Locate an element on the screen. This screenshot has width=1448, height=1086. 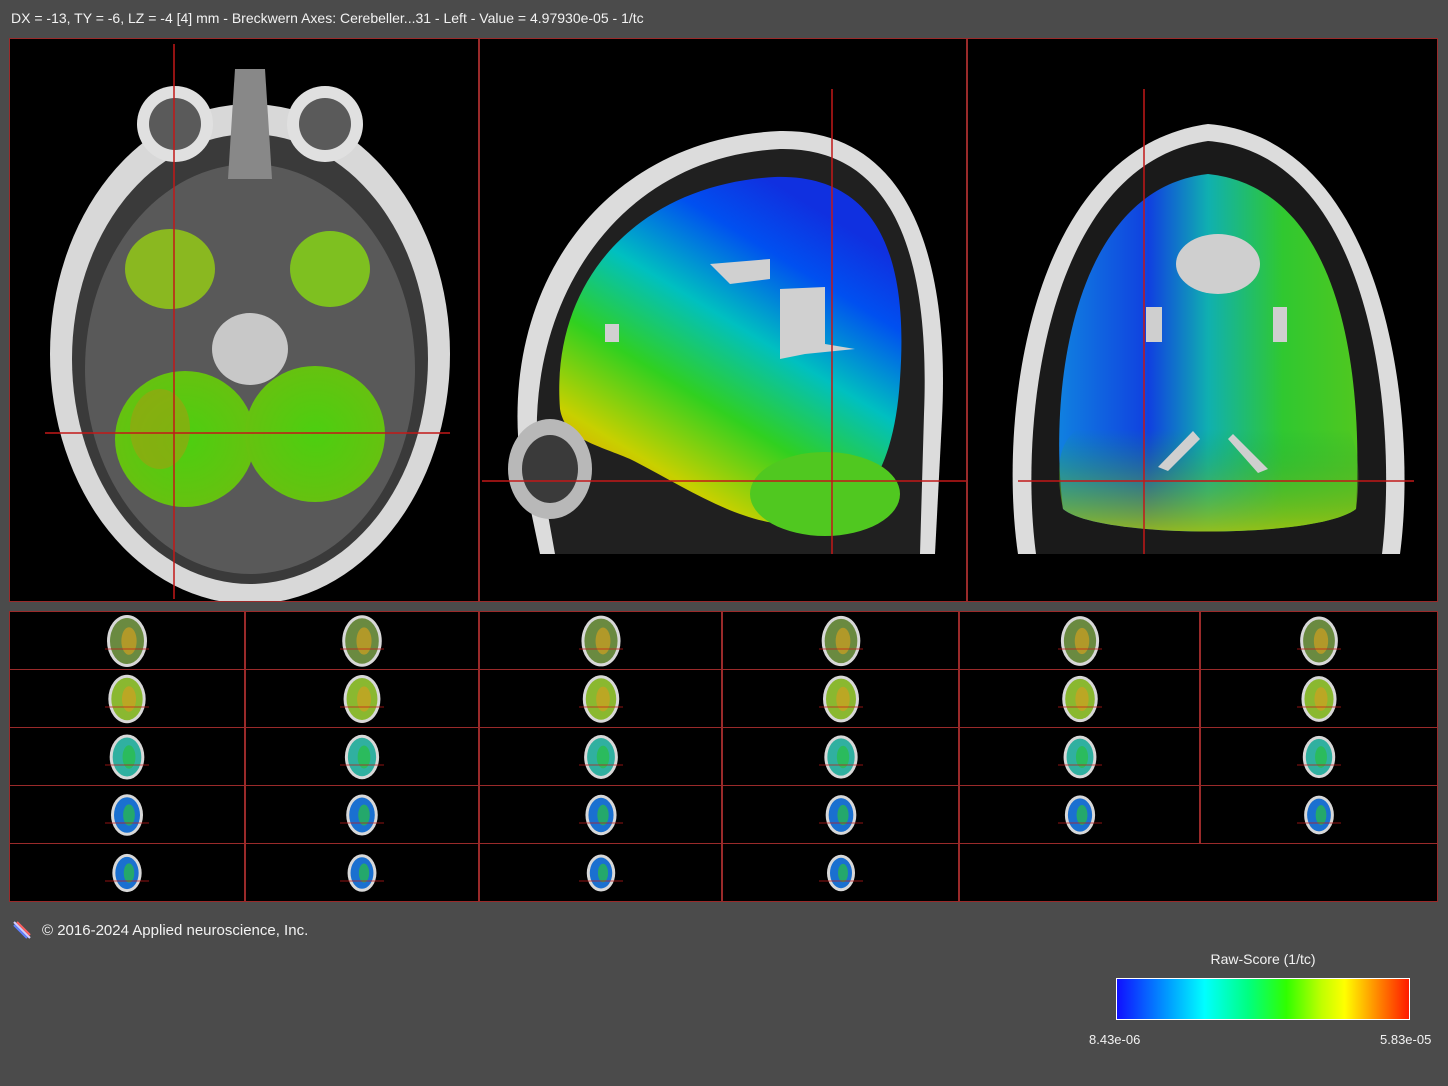
axial-brain-image is located at coordinates (247, 322).